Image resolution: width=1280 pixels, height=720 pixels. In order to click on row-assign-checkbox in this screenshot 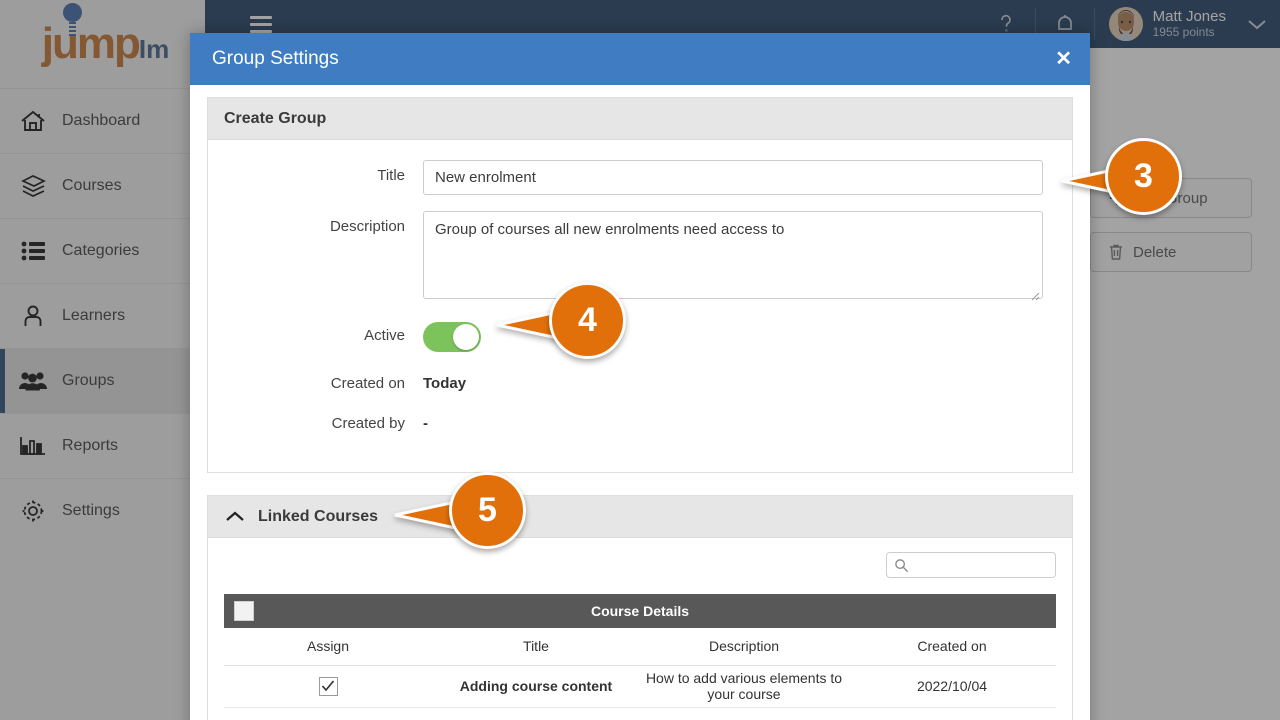, I will do `click(328, 686)`.